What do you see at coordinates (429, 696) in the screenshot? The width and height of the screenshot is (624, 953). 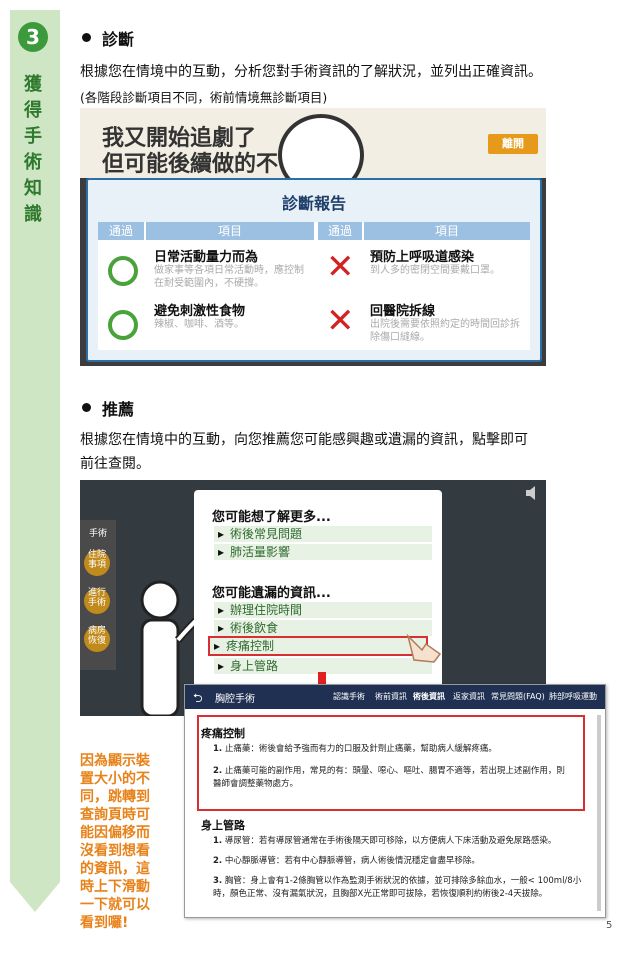 I see `nav-item-active: 術後資訊` at bounding box center [429, 696].